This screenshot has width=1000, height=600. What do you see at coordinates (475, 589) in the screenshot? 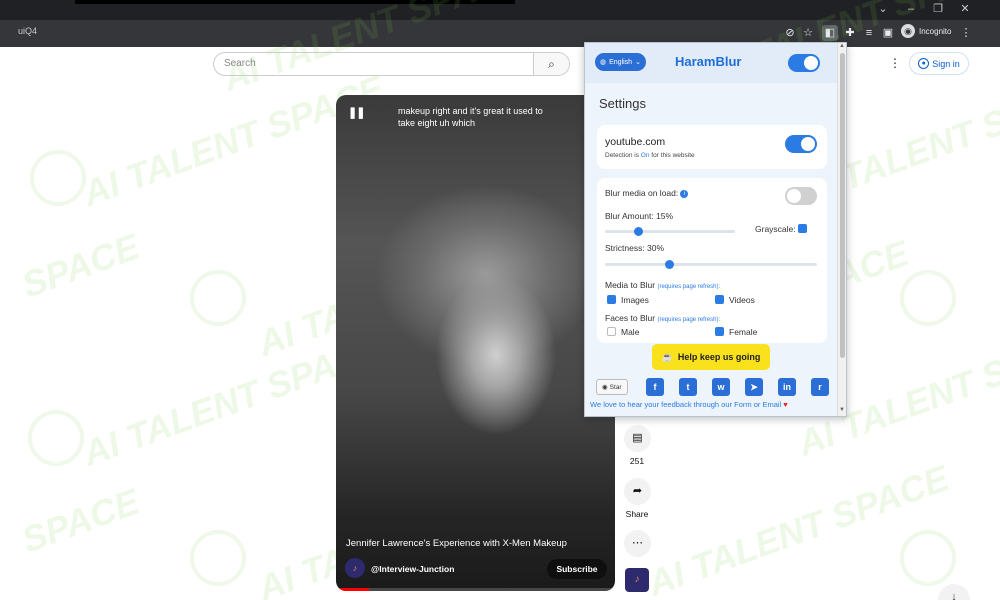
I see `video-progress-bar` at bounding box center [475, 589].